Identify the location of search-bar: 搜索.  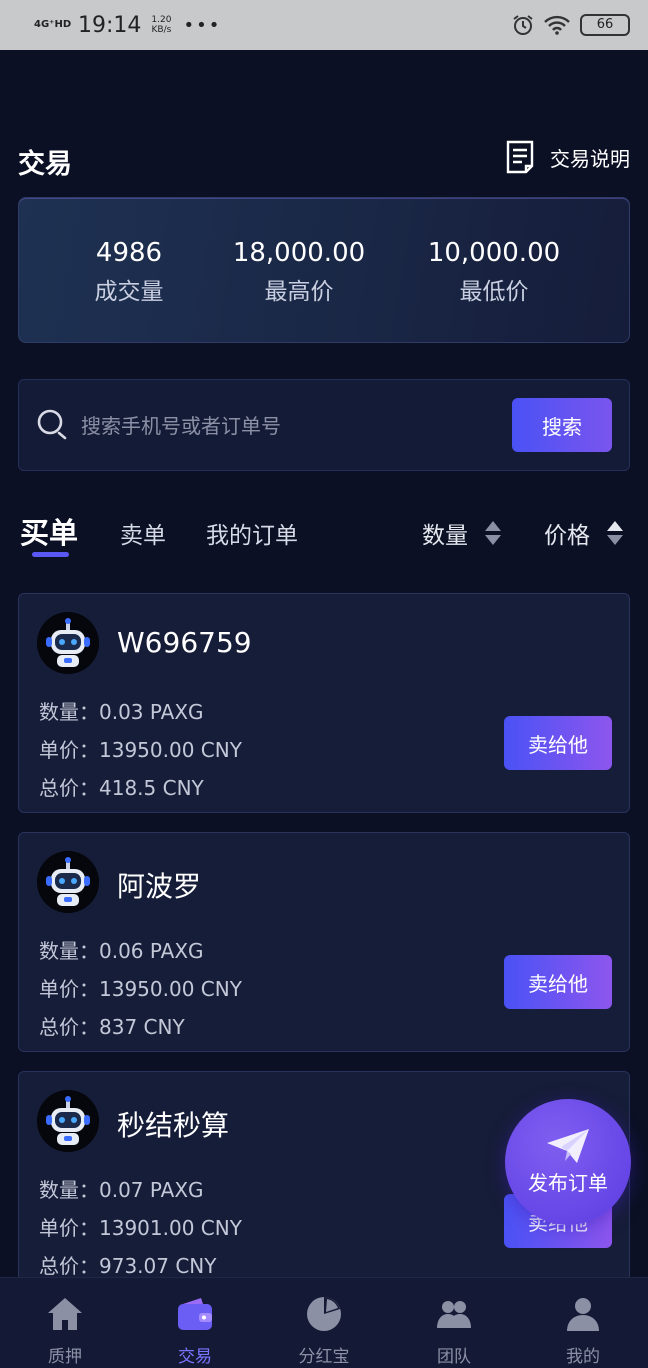
(324, 425).